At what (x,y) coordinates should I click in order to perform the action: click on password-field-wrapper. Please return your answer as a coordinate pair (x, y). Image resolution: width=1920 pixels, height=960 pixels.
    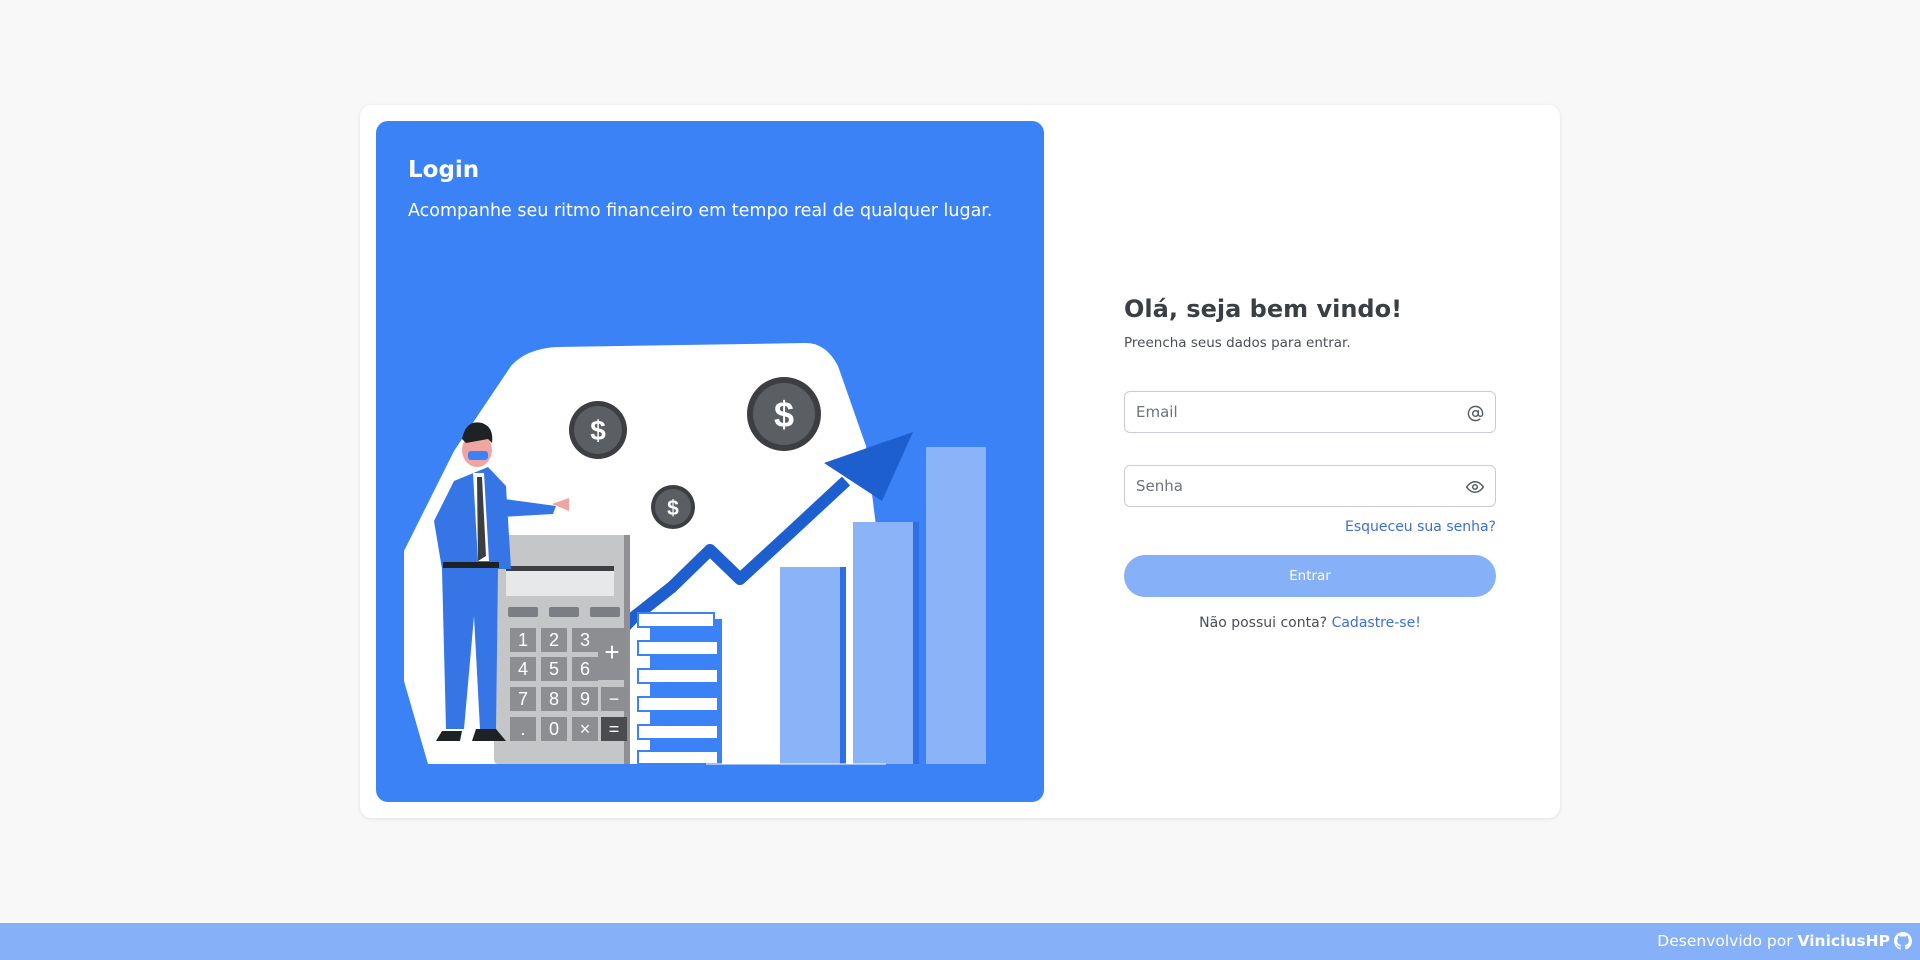
    Looking at the image, I should click on (1310, 486).